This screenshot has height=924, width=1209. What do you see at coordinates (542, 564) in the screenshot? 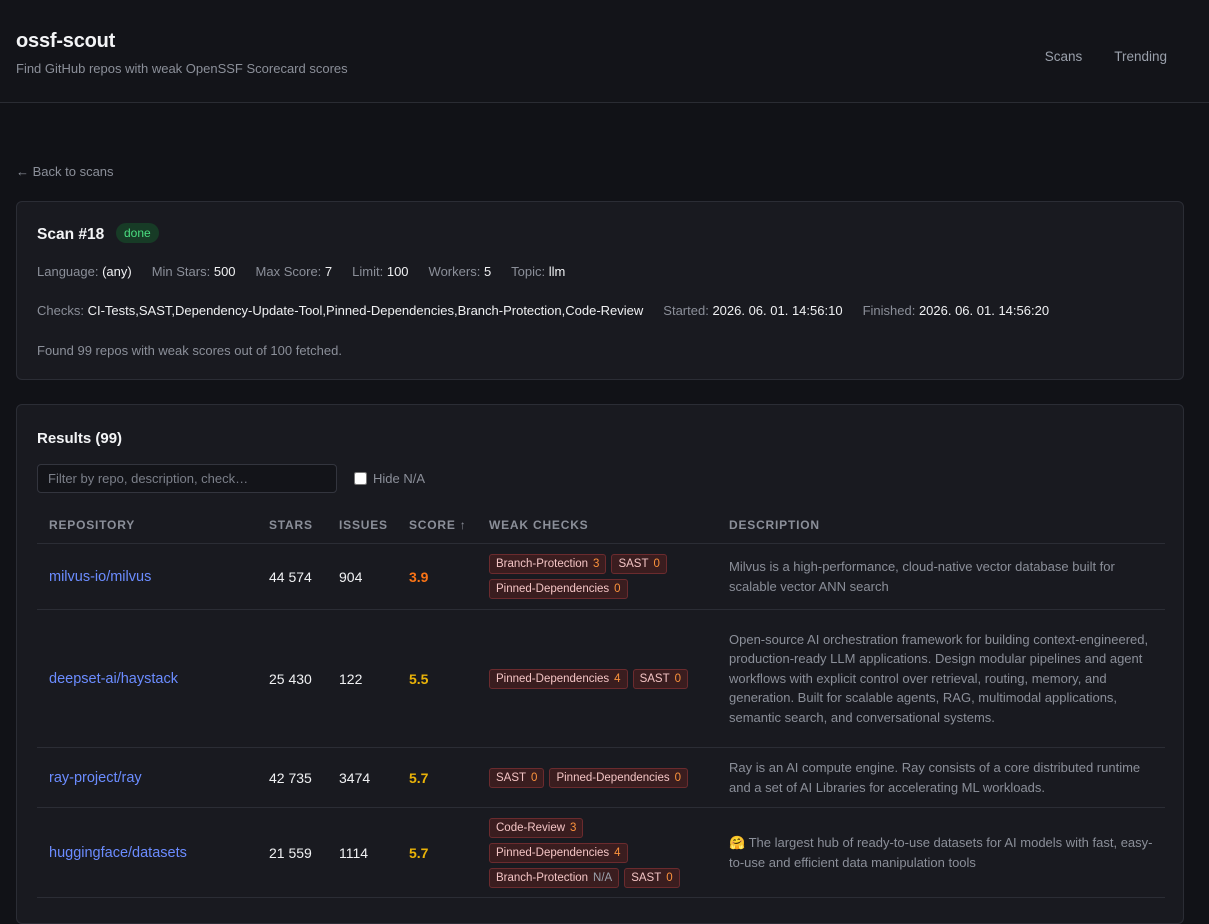
I see `check-name: Branch-Protection` at bounding box center [542, 564].